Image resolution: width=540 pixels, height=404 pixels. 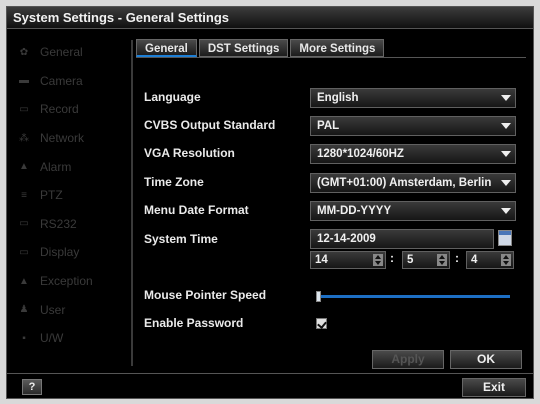 What do you see at coordinates (494, 387) in the screenshot?
I see `exit-button: Exit` at bounding box center [494, 387].